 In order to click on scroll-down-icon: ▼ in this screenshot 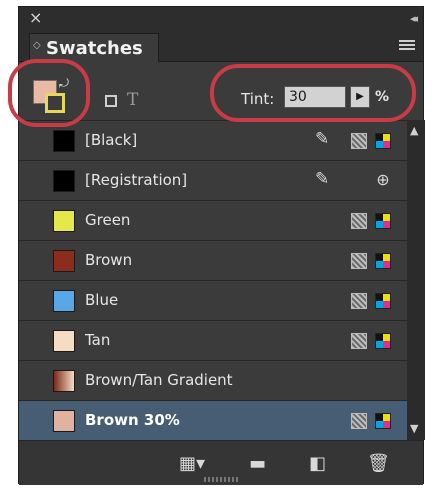, I will do `click(414, 428)`.